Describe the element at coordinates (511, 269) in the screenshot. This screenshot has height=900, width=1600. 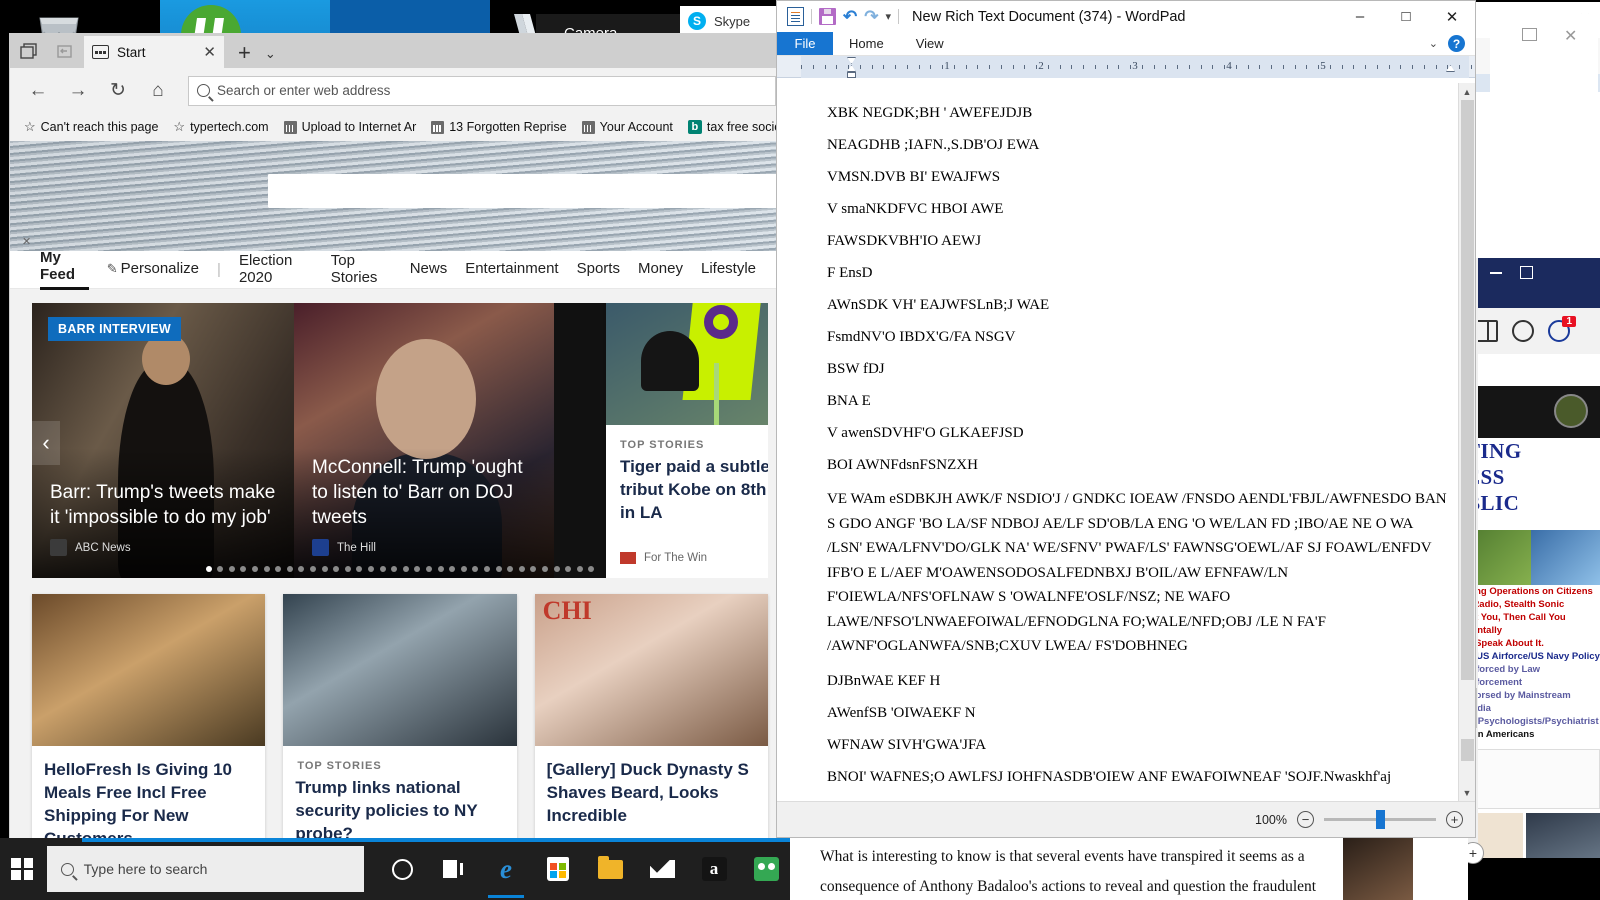
I see `feed-tab-entertainment: Entertainment` at that location.